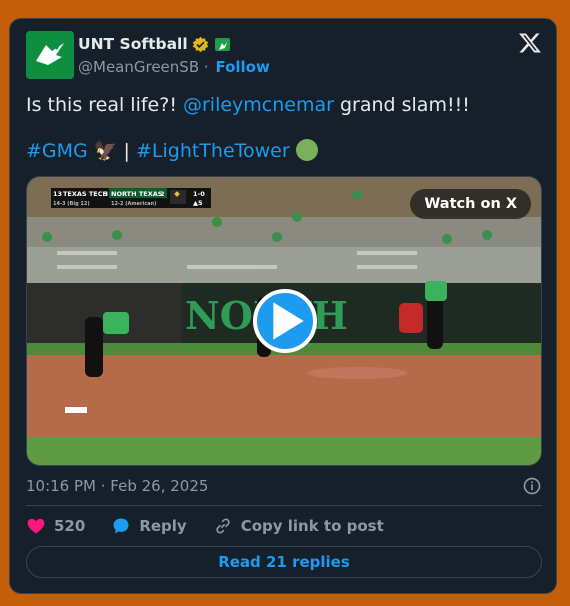  Describe the element at coordinates (242, 67) in the screenshot. I see `follow-button: Follow` at that location.